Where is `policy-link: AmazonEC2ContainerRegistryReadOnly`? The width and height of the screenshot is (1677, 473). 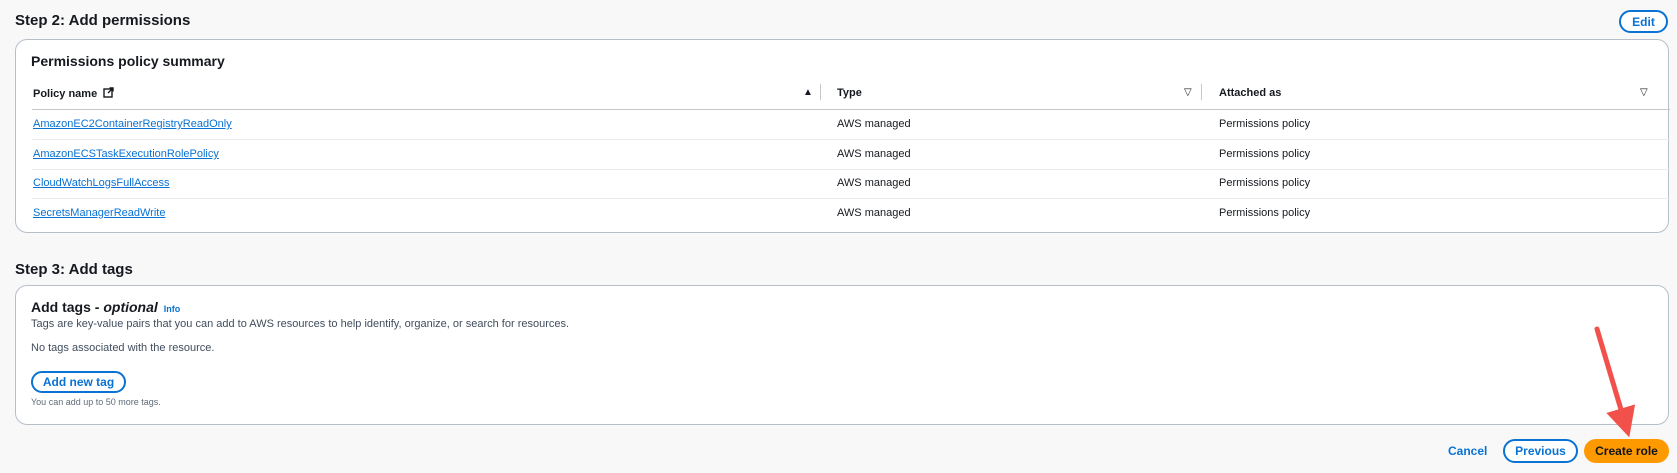 policy-link: AmazonEC2ContainerRegistryReadOnly is located at coordinates (132, 124).